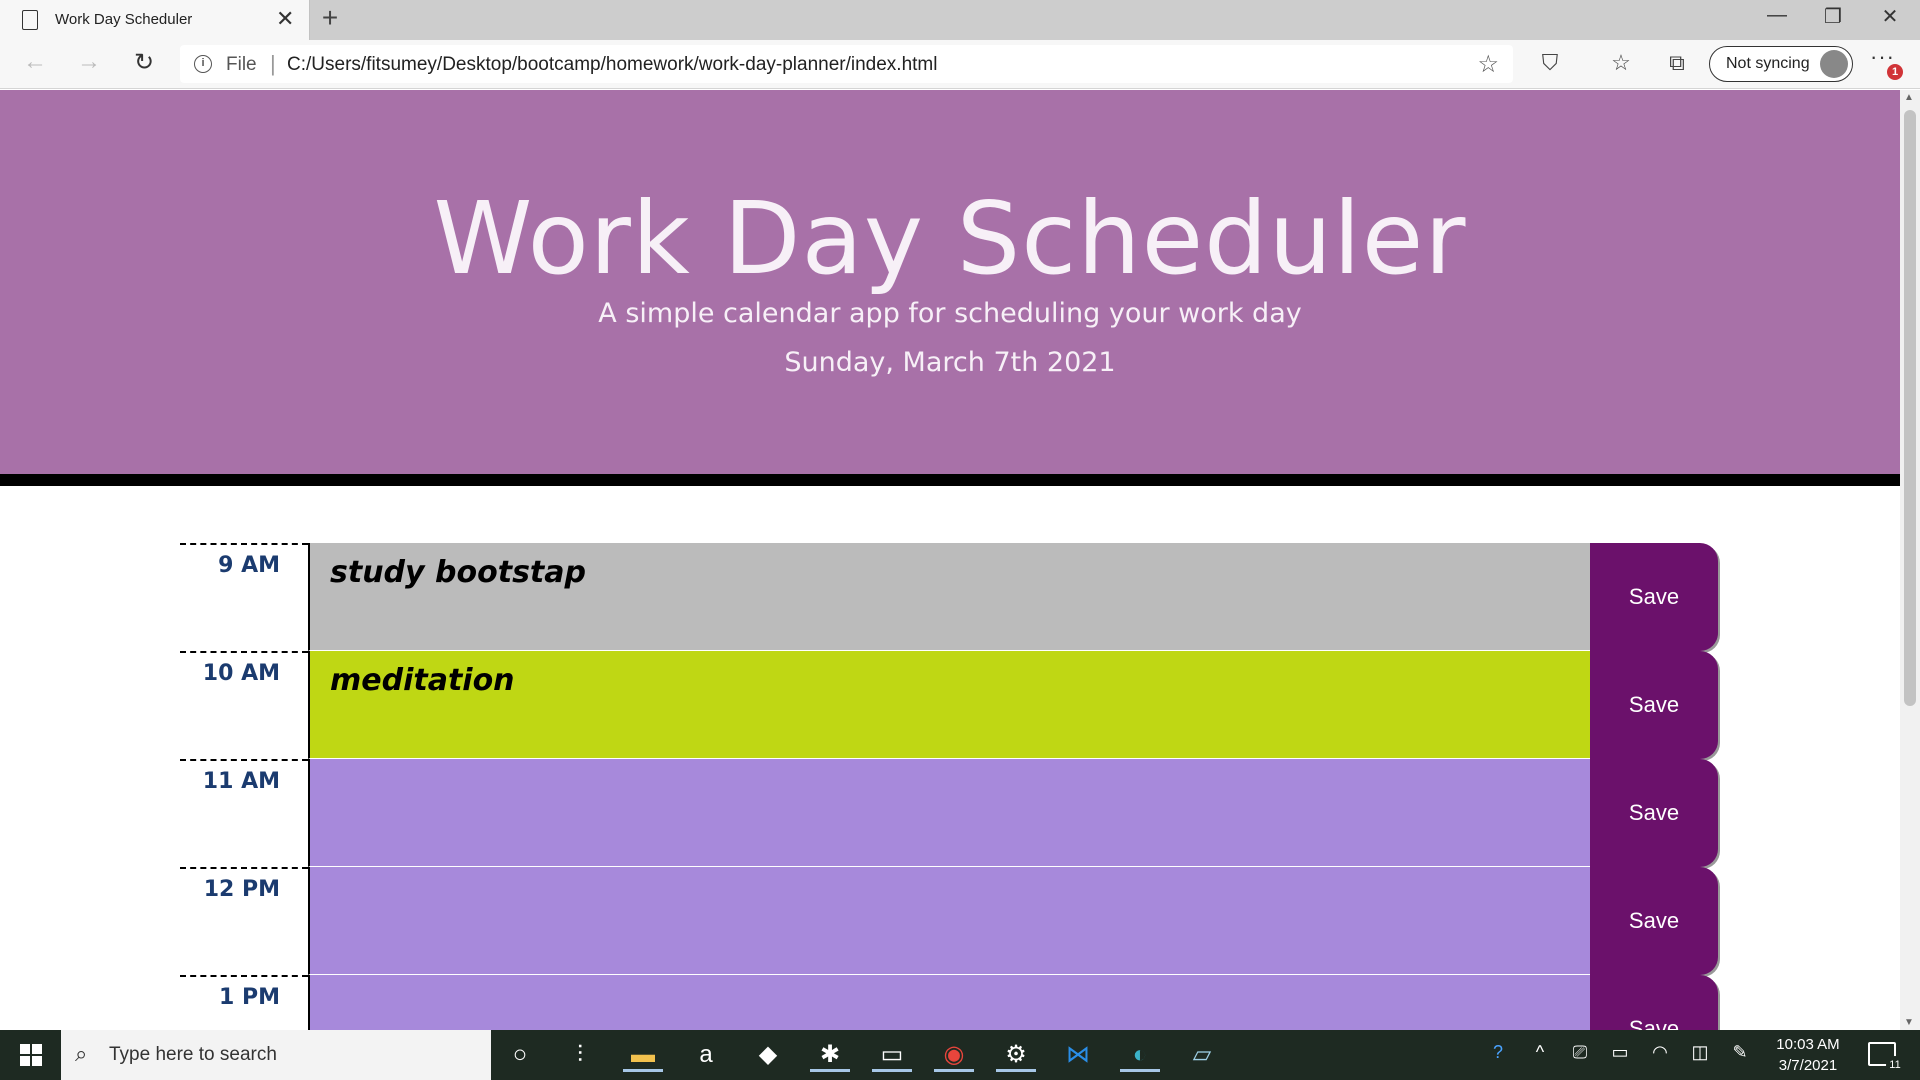  I want to click on hour-label: 1 PM, so click(244, 1002).